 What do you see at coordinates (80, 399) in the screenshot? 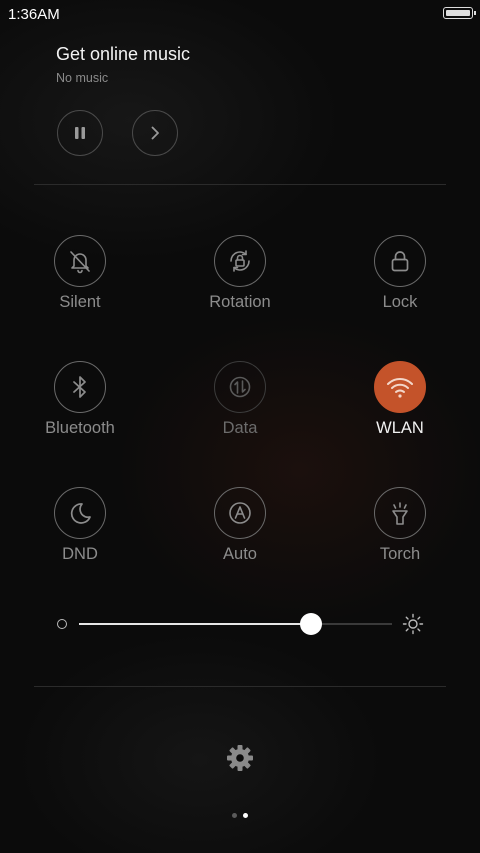
I see `toggle-bluetooth: Bluetooth` at bounding box center [80, 399].